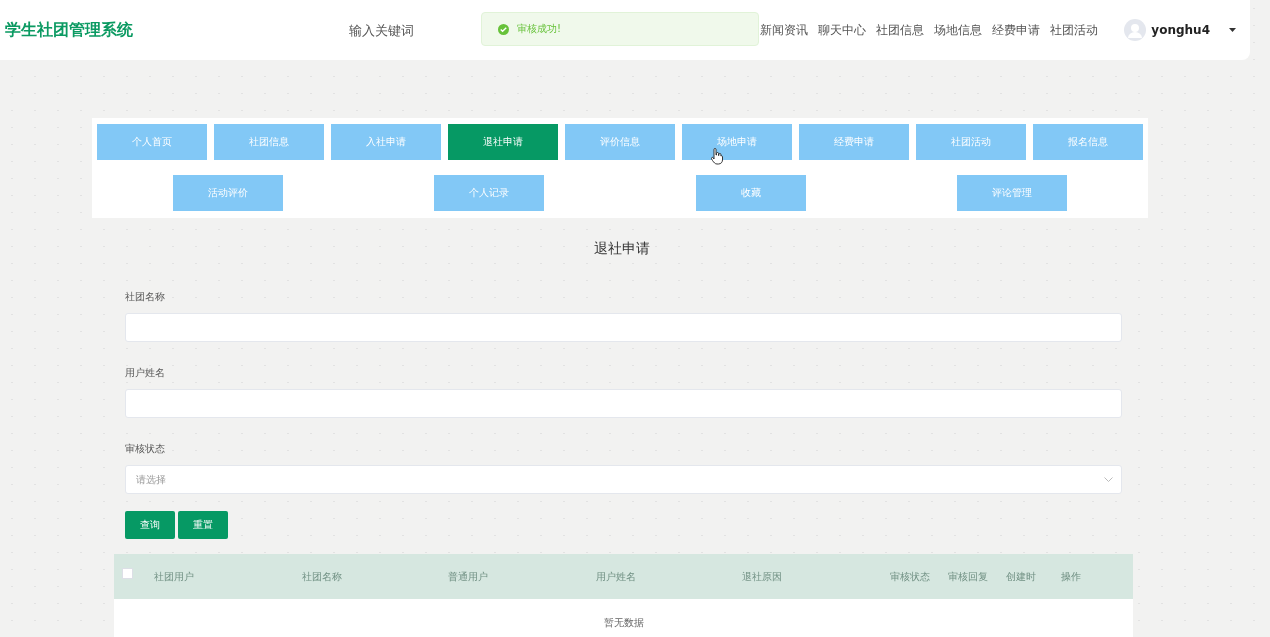 The height and width of the screenshot is (637, 1270). What do you see at coordinates (622, 248) in the screenshot?
I see `page-title: 退社申请` at bounding box center [622, 248].